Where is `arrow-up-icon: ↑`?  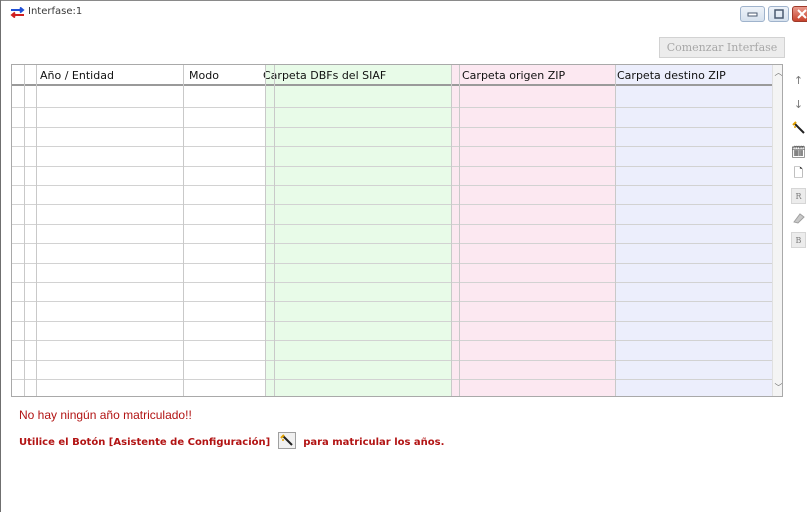
arrow-up-icon: ↑ is located at coordinates (798, 80).